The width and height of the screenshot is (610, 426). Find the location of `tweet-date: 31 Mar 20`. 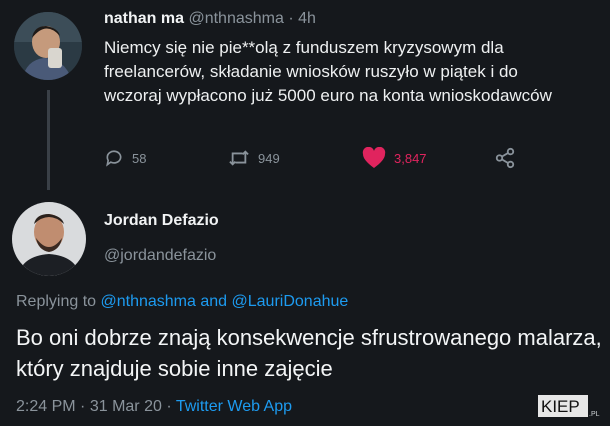

tweet-date: 31 Mar 20 is located at coordinates (126, 406).